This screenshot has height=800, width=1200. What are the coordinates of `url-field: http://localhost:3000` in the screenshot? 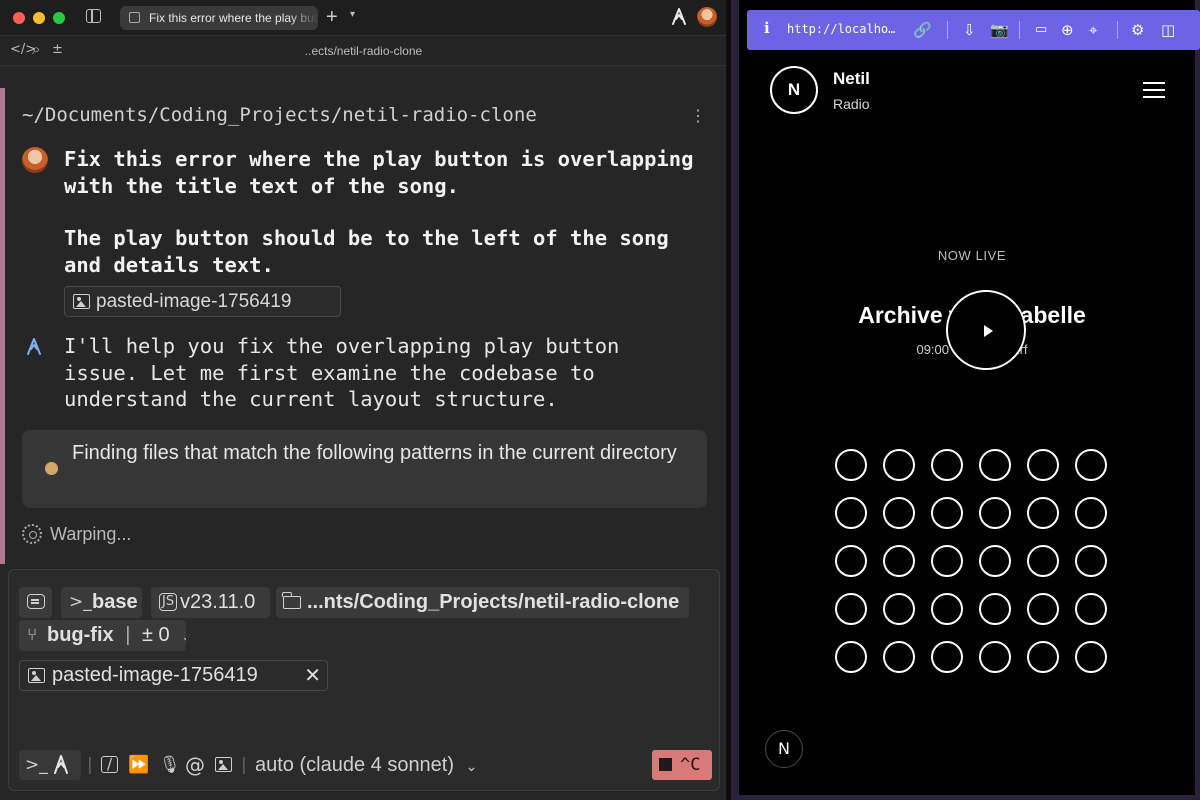 It's located at (844, 29).